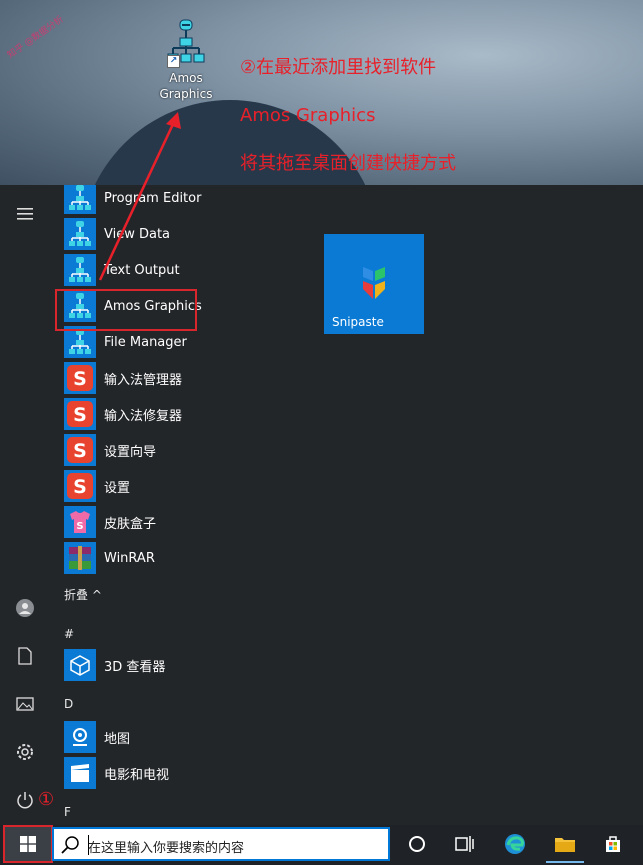 The height and width of the screenshot is (865, 643). What do you see at coordinates (179, 486) in the screenshot?
I see `app-item: S 设置` at bounding box center [179, 486].